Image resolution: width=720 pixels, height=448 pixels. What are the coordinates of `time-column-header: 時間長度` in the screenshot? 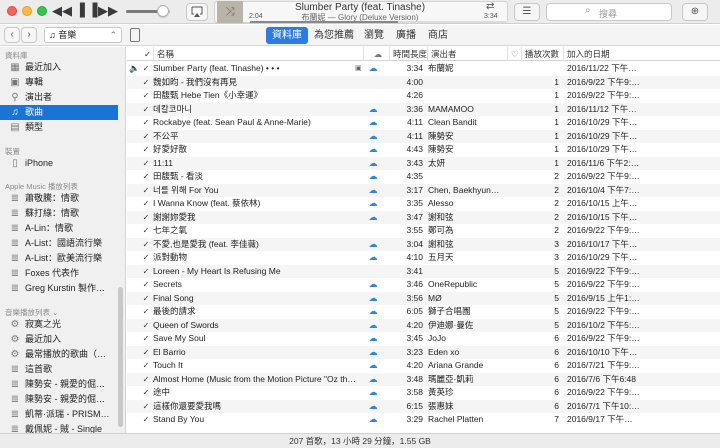 It's located at (408, 54).